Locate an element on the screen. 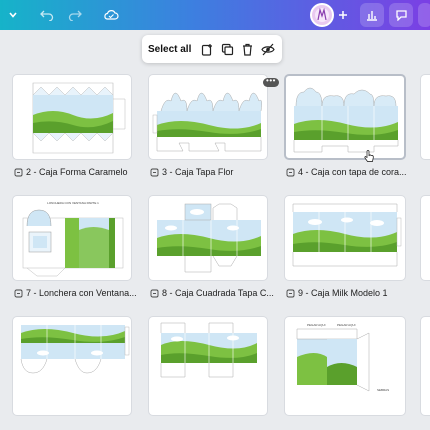  plus-icon is located at coordinates (343, 15).